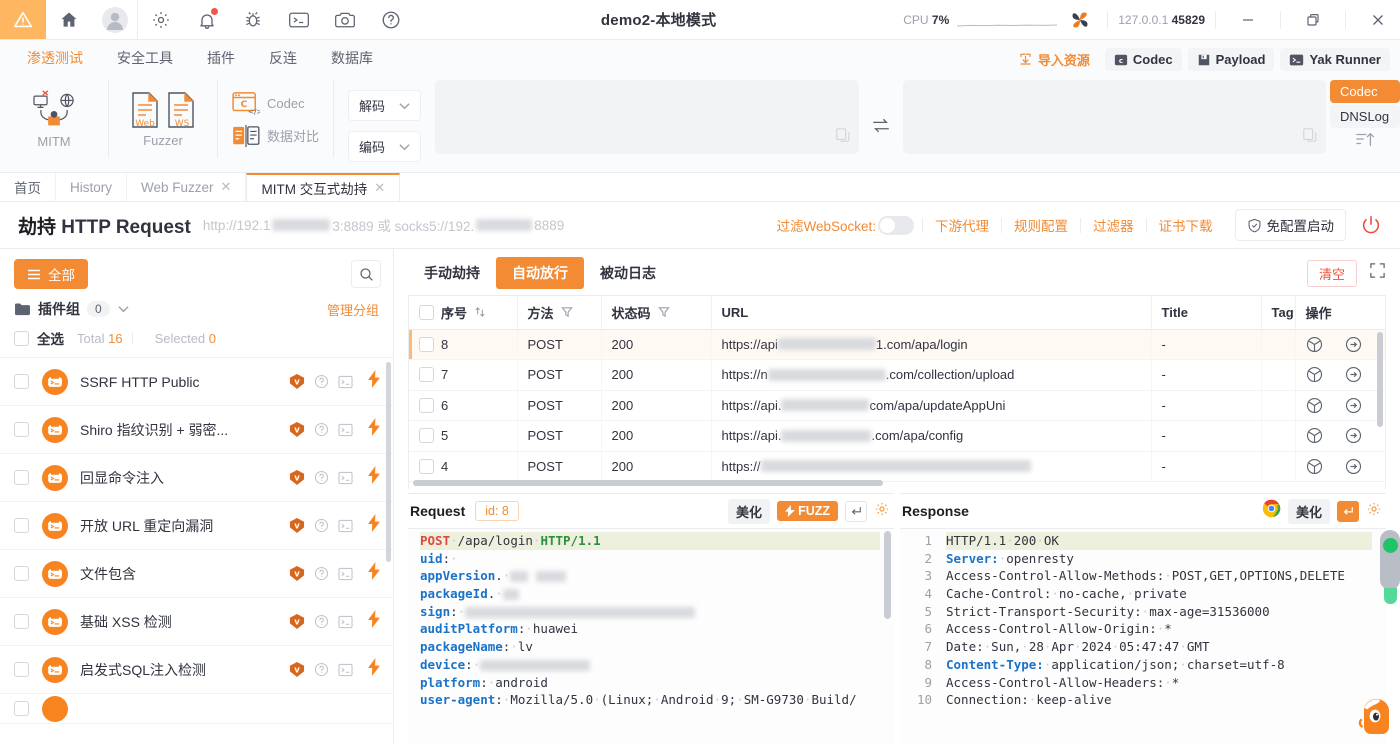 The image size is (1400, 744). Describe the element at coordinates (1231, 59) in the screenshot. I see `payload-button: Payload` at that location.